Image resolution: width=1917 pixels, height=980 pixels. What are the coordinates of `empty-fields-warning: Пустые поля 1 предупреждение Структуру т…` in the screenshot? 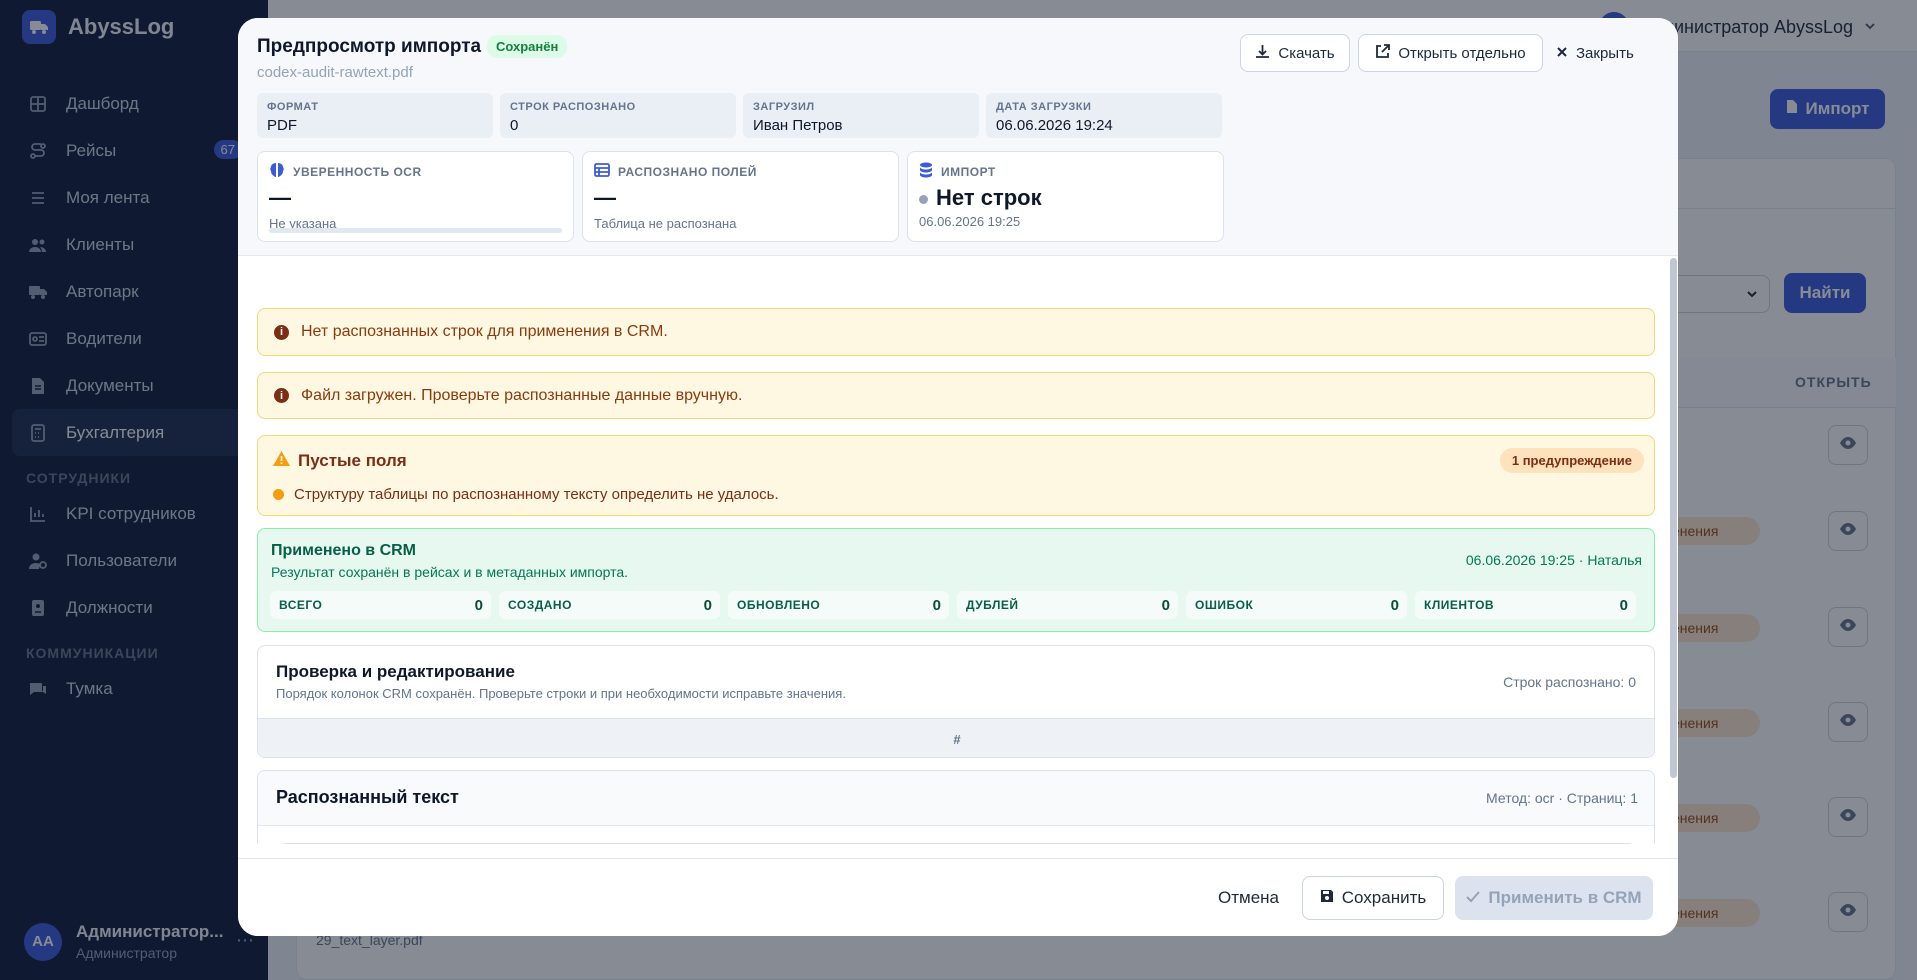 It's located at (956, 475).